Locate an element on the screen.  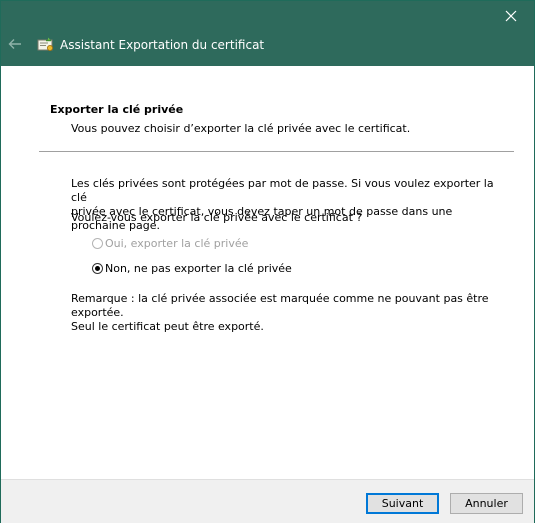
window-title: Assistant Exportation du certificat is located at coordinates (162, 45).